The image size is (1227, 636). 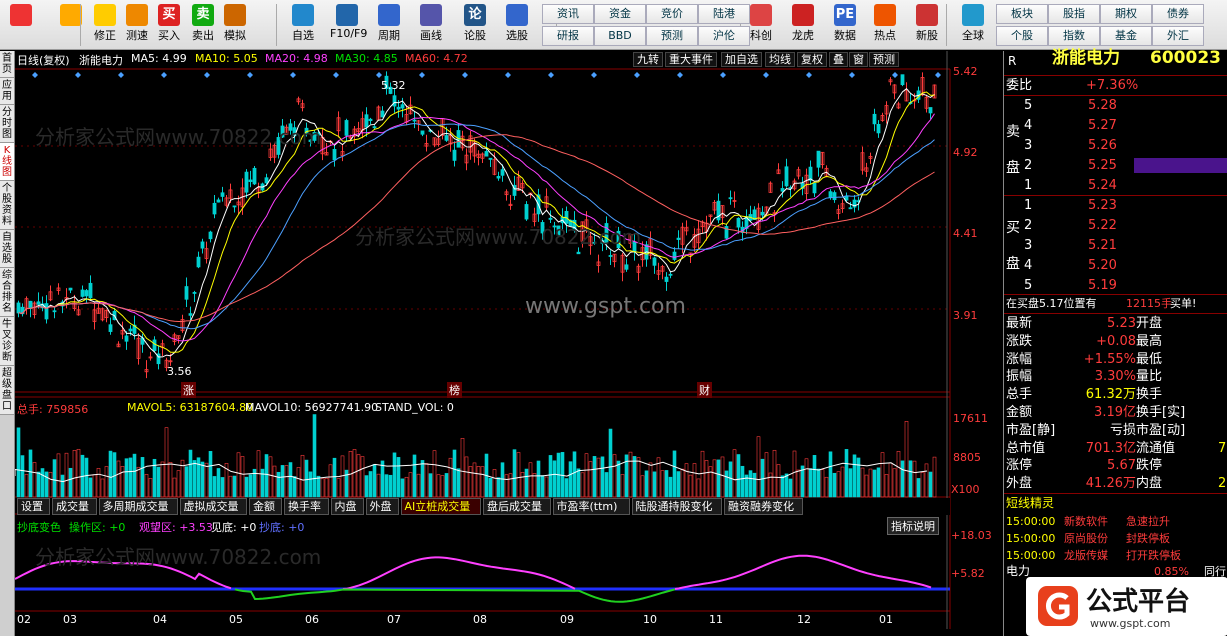 What do you see at coordinates (724, 36) in the screenshot?
I see `quick-button: 沪伦` at bounding box center [724, 36].